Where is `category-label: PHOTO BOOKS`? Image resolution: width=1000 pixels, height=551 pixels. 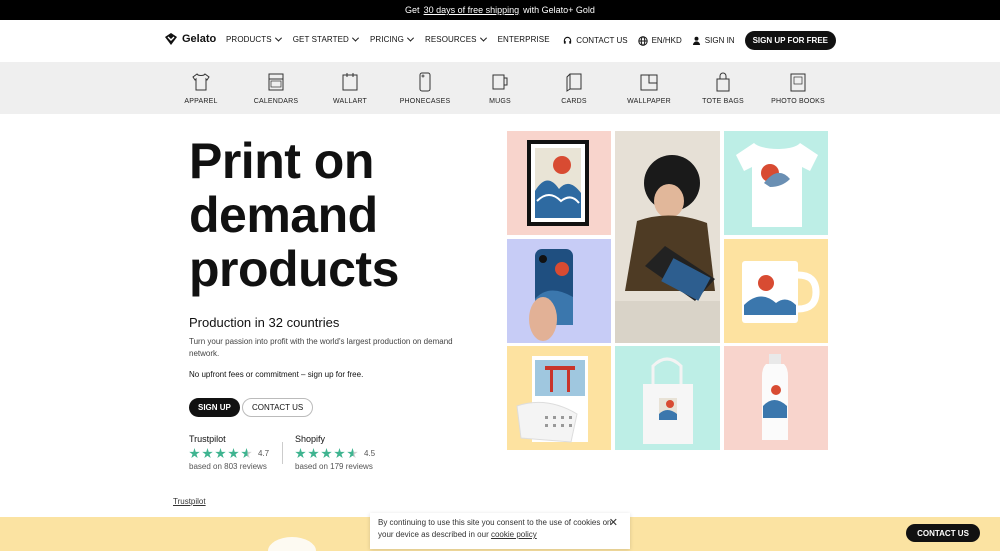
category-label: PHOTO BOOKS is located at coordinates (798, 101).